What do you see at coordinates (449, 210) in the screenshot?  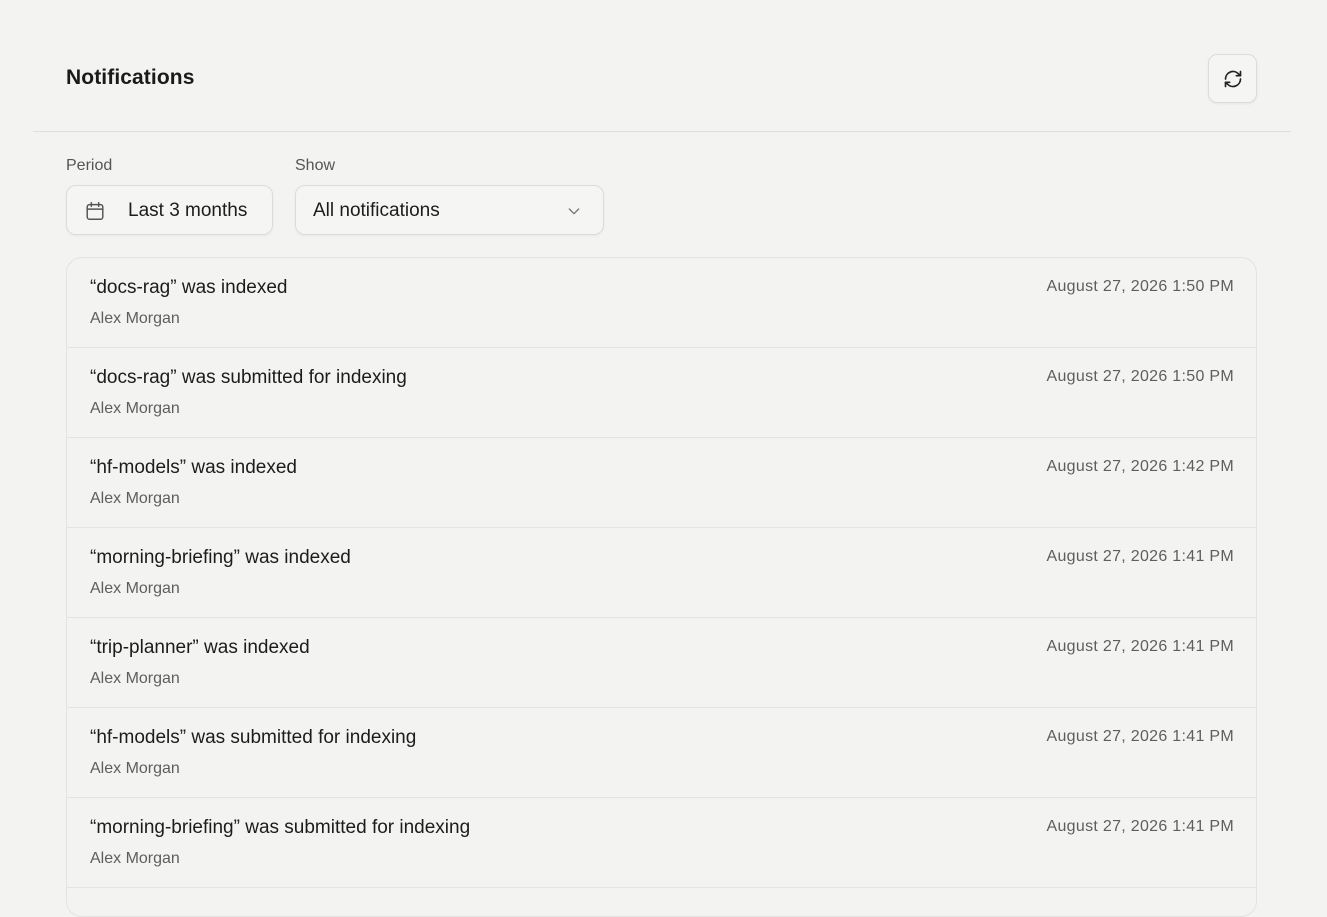 I see `show-select: All notifications` at bounding box center [449, 210].